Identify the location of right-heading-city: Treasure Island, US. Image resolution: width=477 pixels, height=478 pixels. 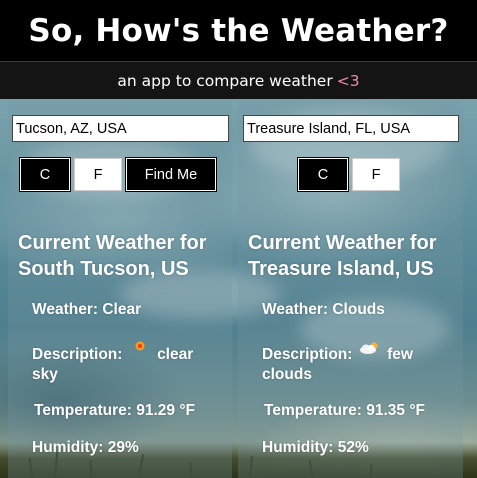
(341, 269).